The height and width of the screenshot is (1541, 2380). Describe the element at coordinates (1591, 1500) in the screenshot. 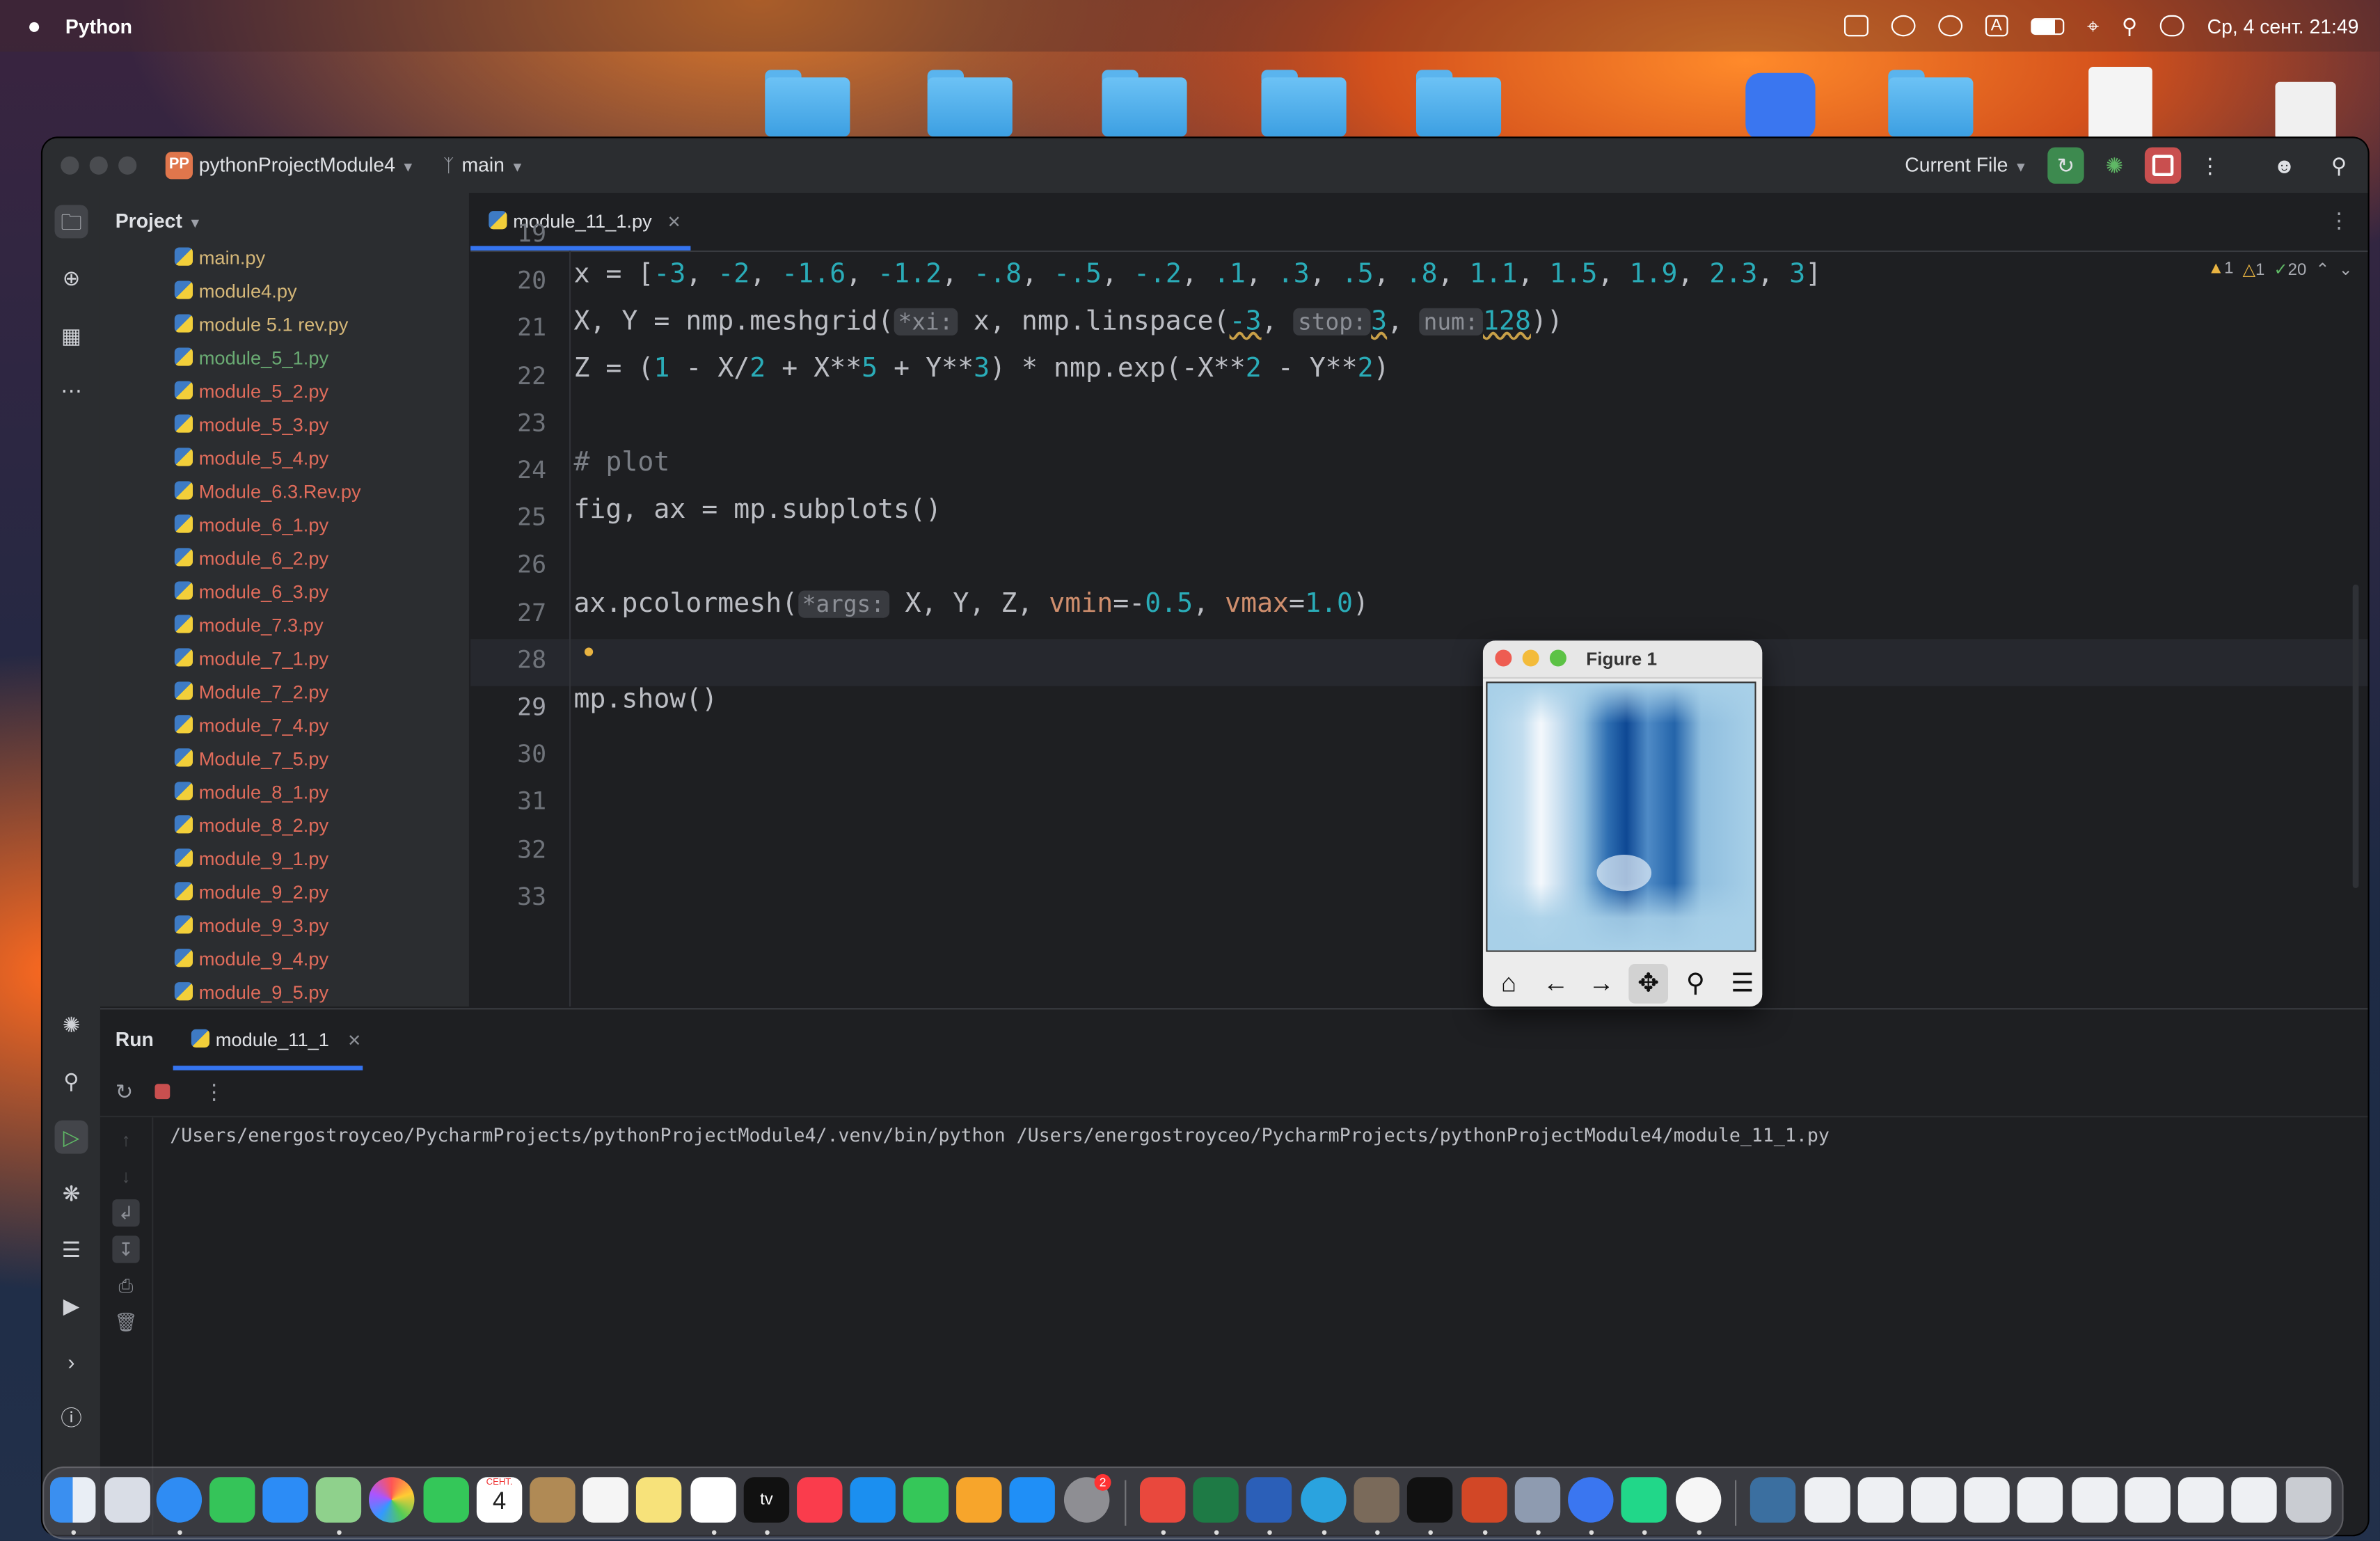

I see `signal-icon` at that location.